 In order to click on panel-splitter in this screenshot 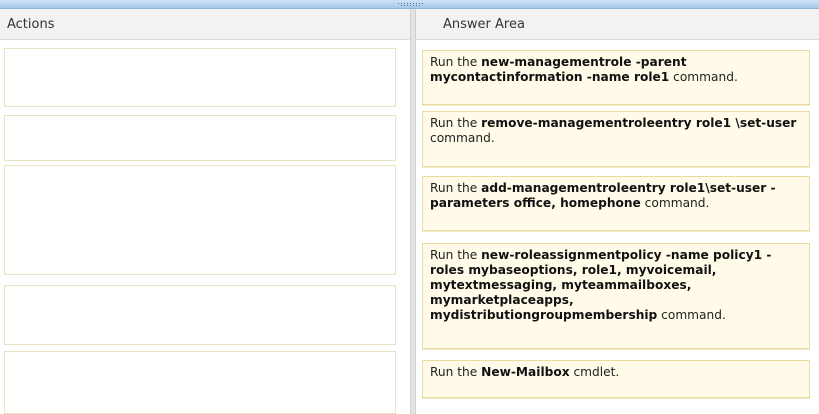, I will do `click(413, 211)`.